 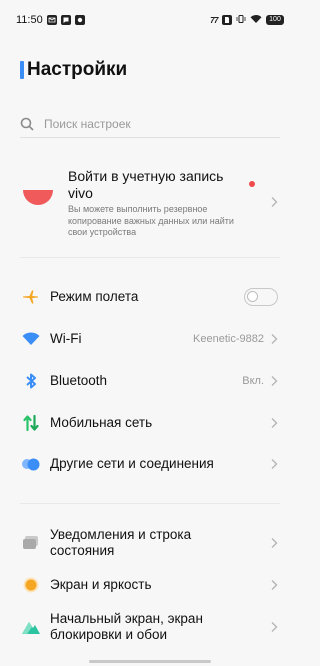 What do you see at coordinates (27, 124) in the screenshot?
I see `search-icon` at bounding box center [27, 124].